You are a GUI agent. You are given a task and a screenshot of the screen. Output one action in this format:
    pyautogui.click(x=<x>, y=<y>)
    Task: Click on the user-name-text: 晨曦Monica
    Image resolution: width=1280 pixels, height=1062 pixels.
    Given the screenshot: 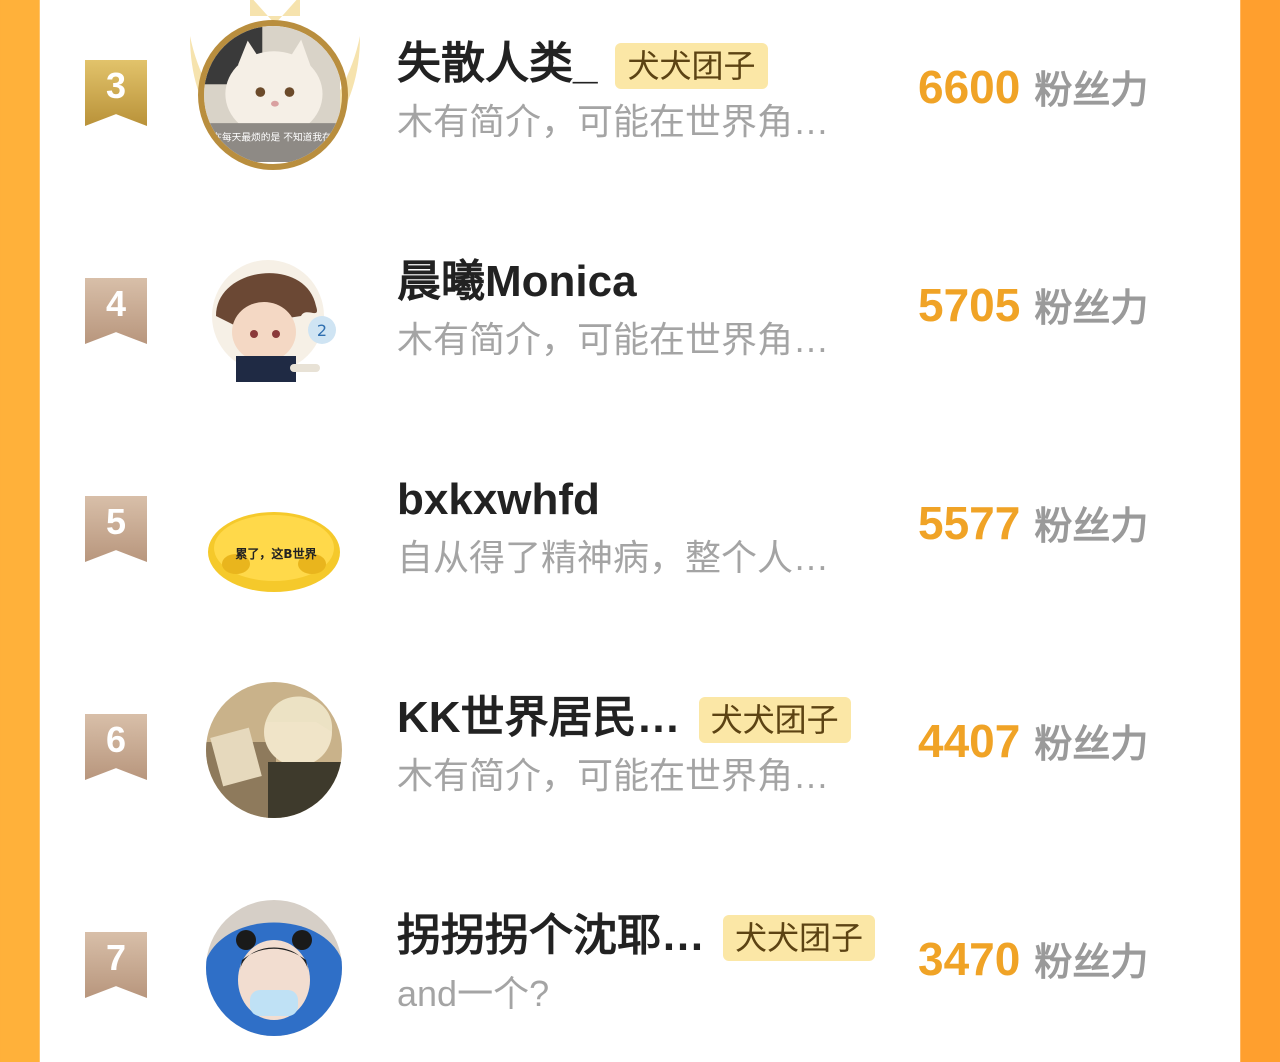 What is the action you would take?
    pyautogui.click(x=517, y=281)
    